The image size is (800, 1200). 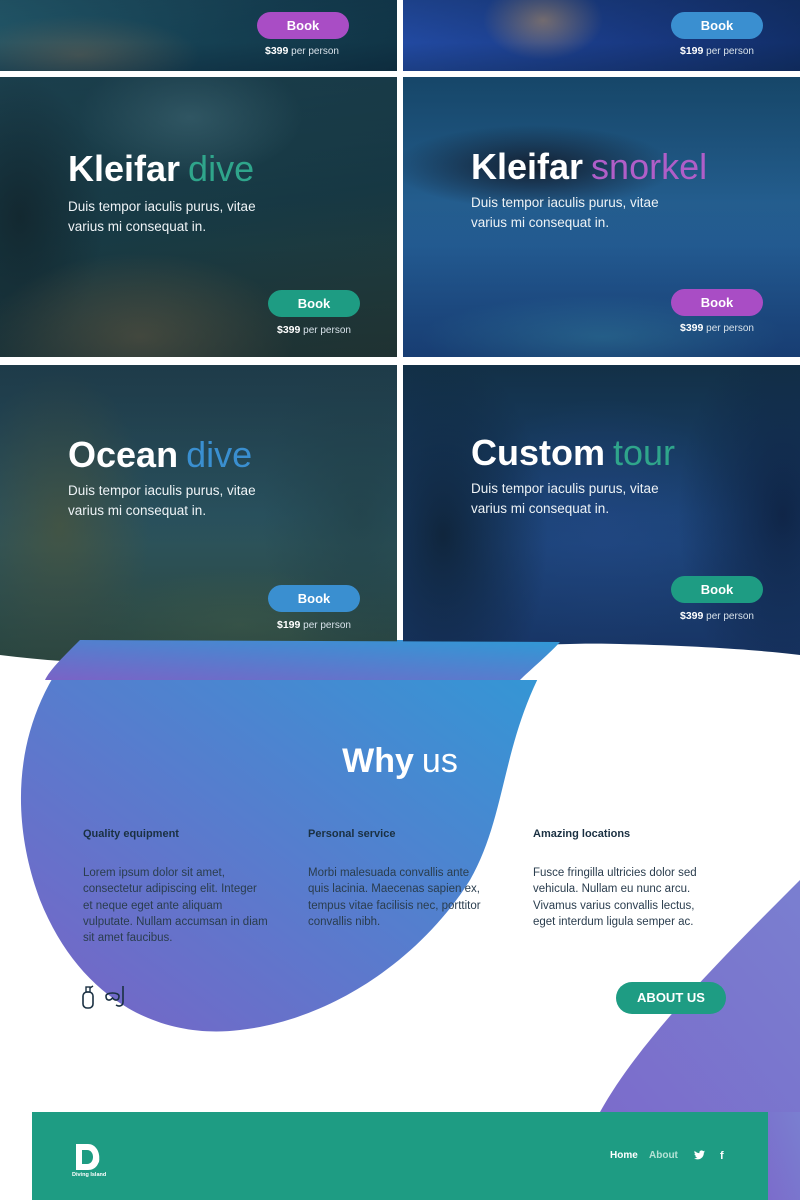 What do you see at coordinates (400, 761) in the screenshot?
I see `why-us-heading: Why us` at bounding box center [400, 761].